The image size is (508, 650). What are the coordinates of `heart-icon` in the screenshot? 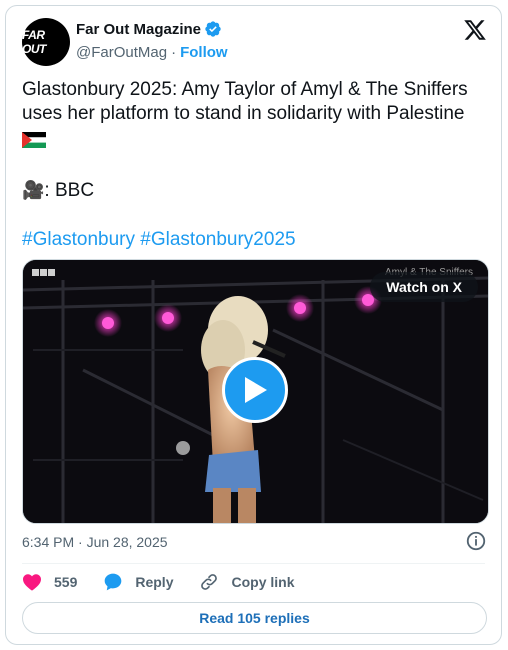 It's located at (32, 582).